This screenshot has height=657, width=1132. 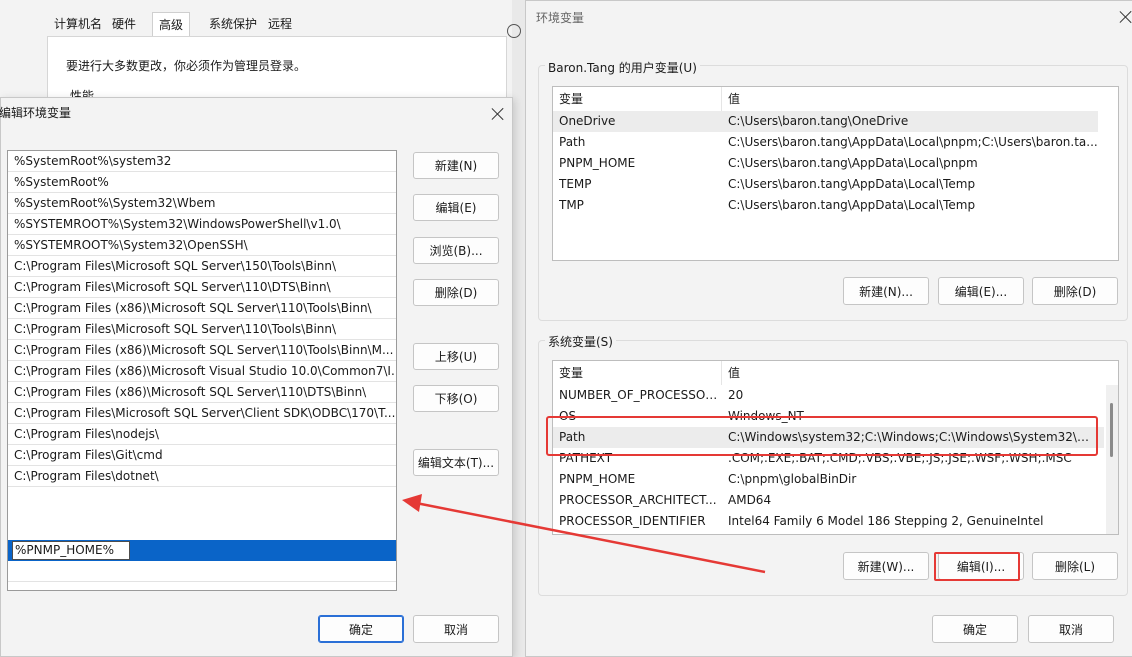 What do you see at coordinates (590, 537) in the screenshot?
I see `annotation-arrow-line` at bounding box center [590, 537].